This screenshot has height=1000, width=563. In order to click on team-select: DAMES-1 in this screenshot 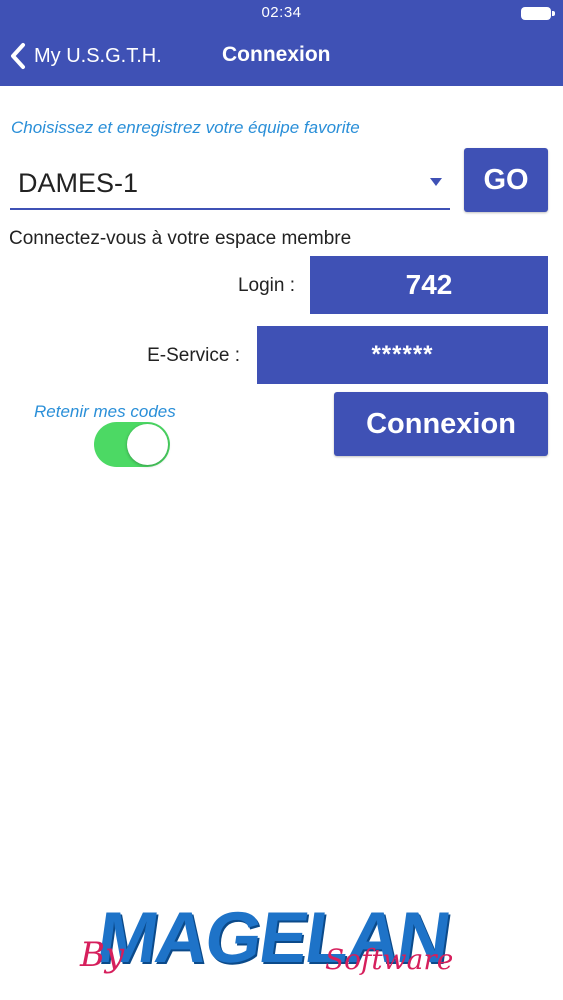, I will do `click(230, 184)`.